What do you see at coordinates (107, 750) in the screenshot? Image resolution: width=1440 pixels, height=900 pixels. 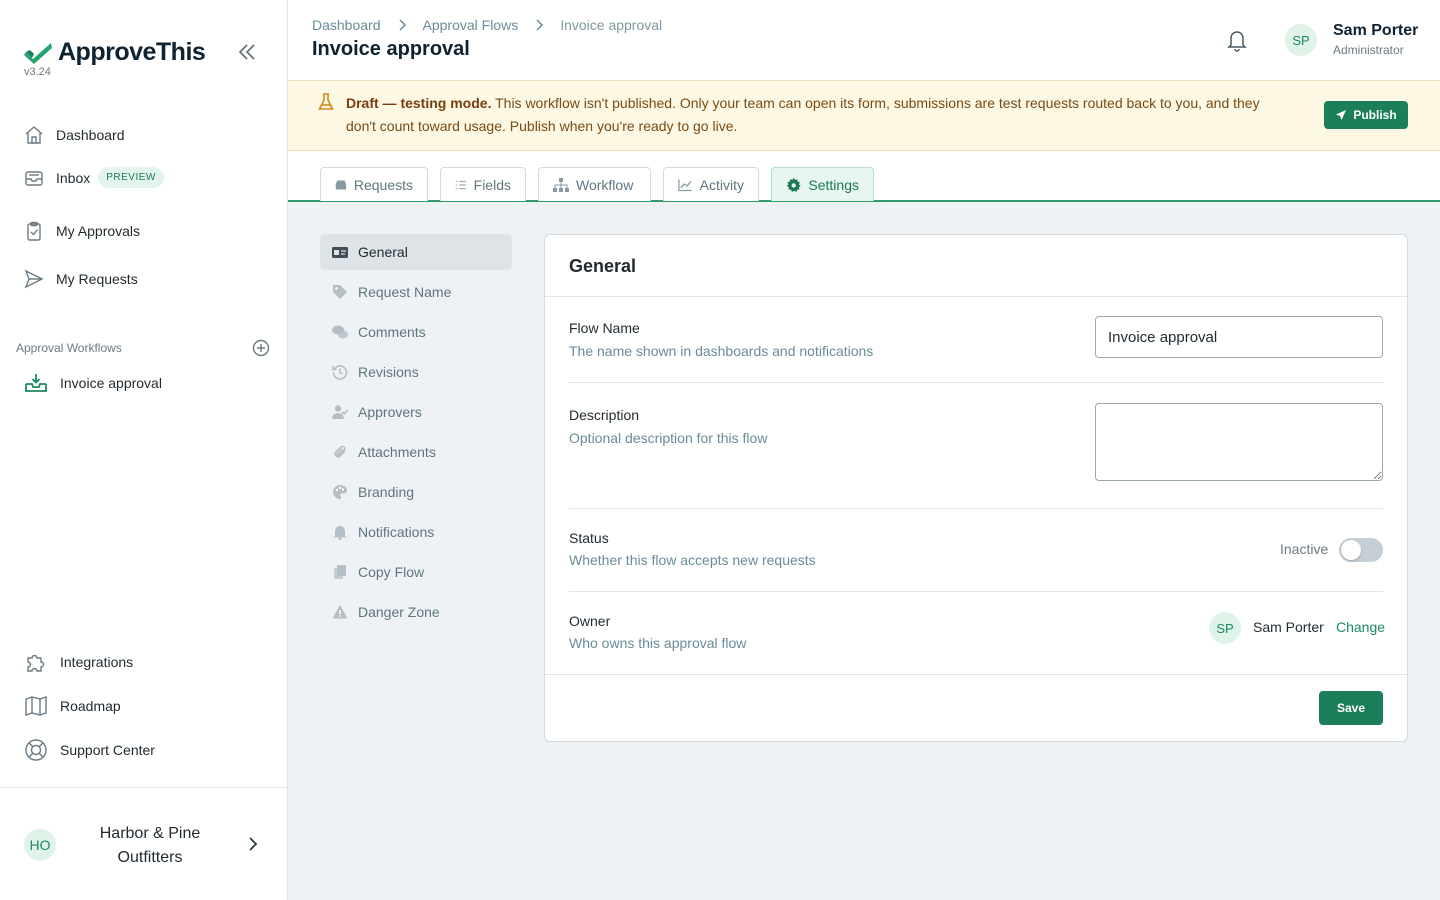 I see `sidebar-item-label: Support Center` at bounding box center [107, 750].